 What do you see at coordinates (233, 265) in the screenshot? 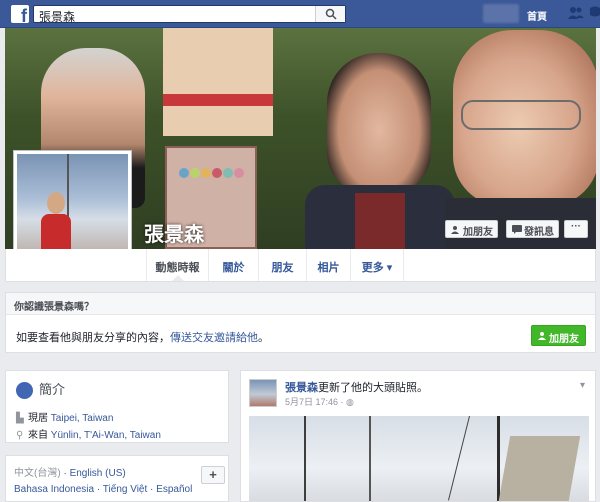
I see `tab-about: 關於` at bounding box center [233, 265].